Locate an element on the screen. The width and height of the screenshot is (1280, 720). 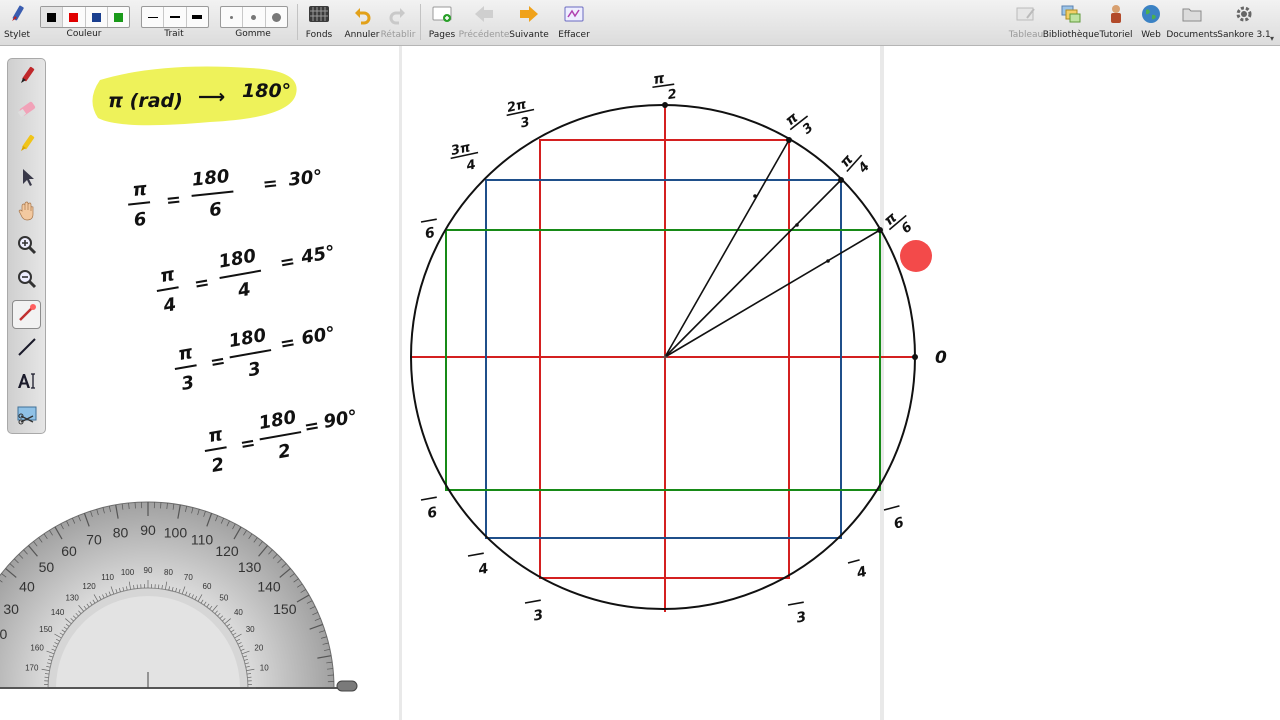
eraser-large-button is located at coordinates (276, 17).